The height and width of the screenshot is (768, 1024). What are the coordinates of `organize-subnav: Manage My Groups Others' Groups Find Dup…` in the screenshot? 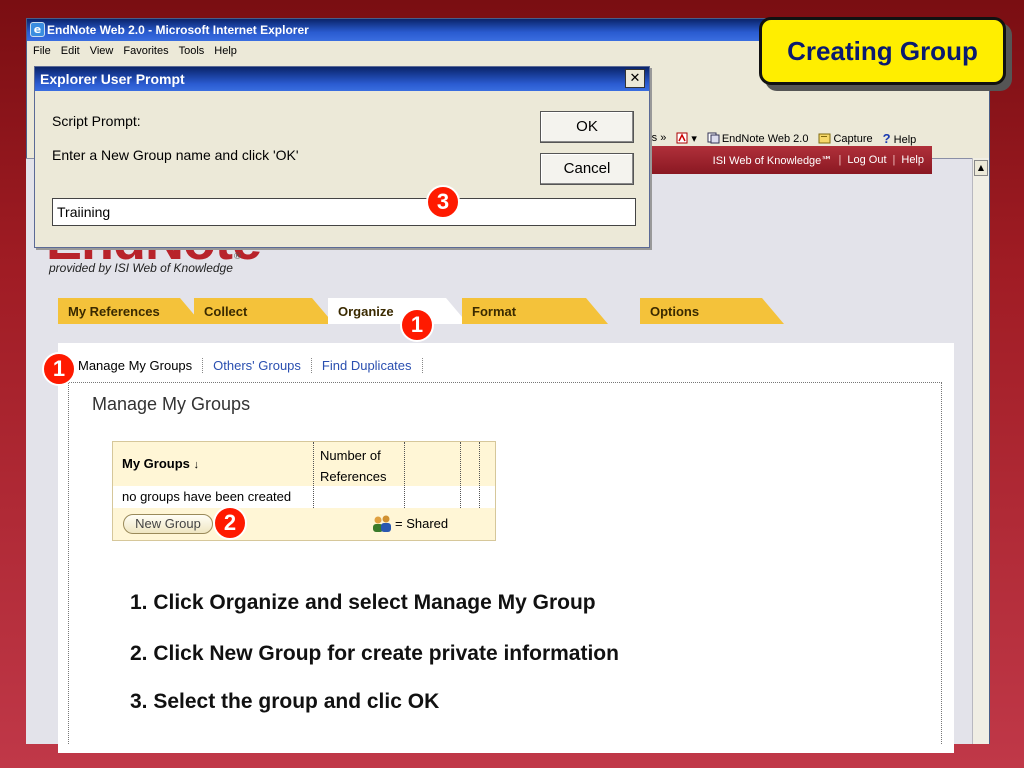 It's located at (245, 365).